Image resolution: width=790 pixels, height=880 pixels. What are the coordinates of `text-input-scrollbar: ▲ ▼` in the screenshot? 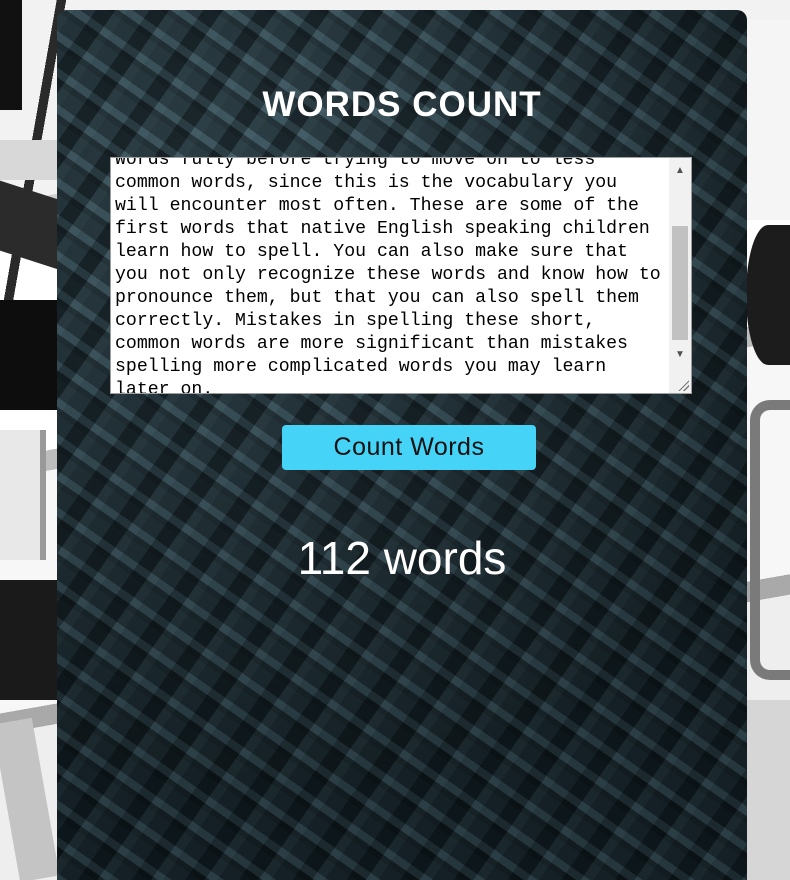 It's located at (680, 275).